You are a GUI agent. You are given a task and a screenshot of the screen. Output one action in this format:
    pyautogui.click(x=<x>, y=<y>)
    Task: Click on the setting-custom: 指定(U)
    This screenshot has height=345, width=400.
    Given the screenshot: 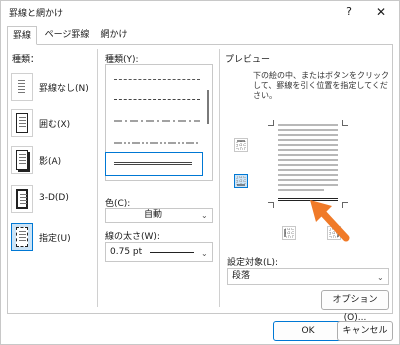 What is the action you would take?
    pyautogui.click(x=56, y=237)
    